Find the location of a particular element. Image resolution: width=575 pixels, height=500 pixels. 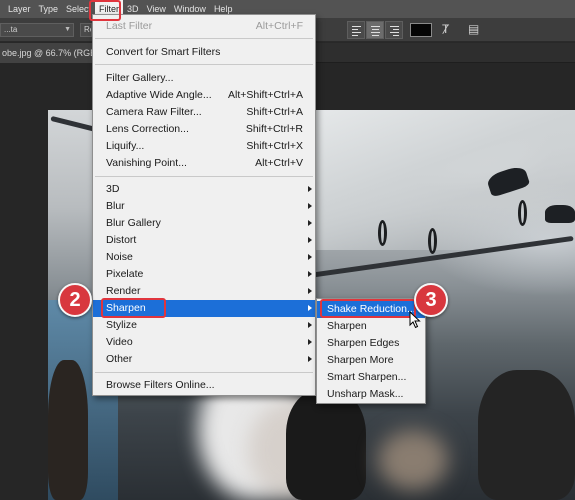

menu-item-distort: Distort is located at coordinates (204, 240).